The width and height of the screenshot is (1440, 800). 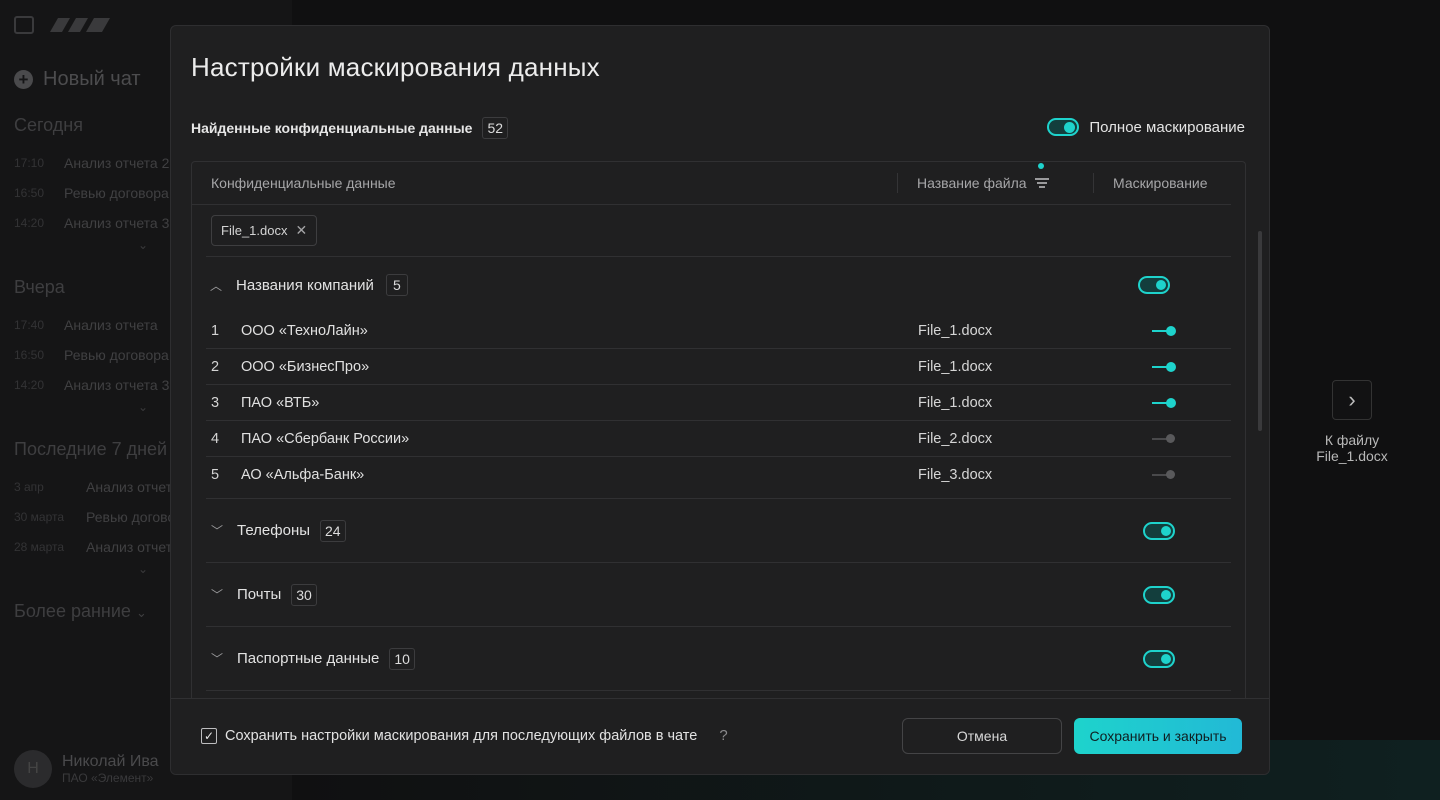 I want to click on cancel-button: Отмена, so click(x=982, y=736).